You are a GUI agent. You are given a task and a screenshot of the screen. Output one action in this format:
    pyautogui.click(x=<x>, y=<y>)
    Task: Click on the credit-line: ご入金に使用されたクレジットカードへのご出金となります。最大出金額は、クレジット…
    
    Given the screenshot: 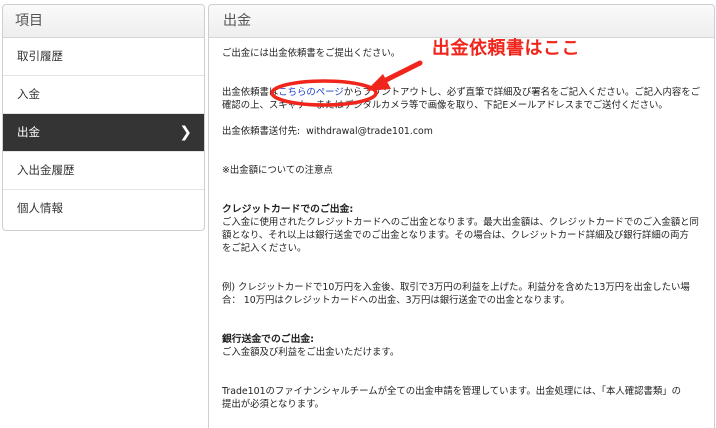 What is the action you would take?
    pyautogui.click(x=460, y=222)
    